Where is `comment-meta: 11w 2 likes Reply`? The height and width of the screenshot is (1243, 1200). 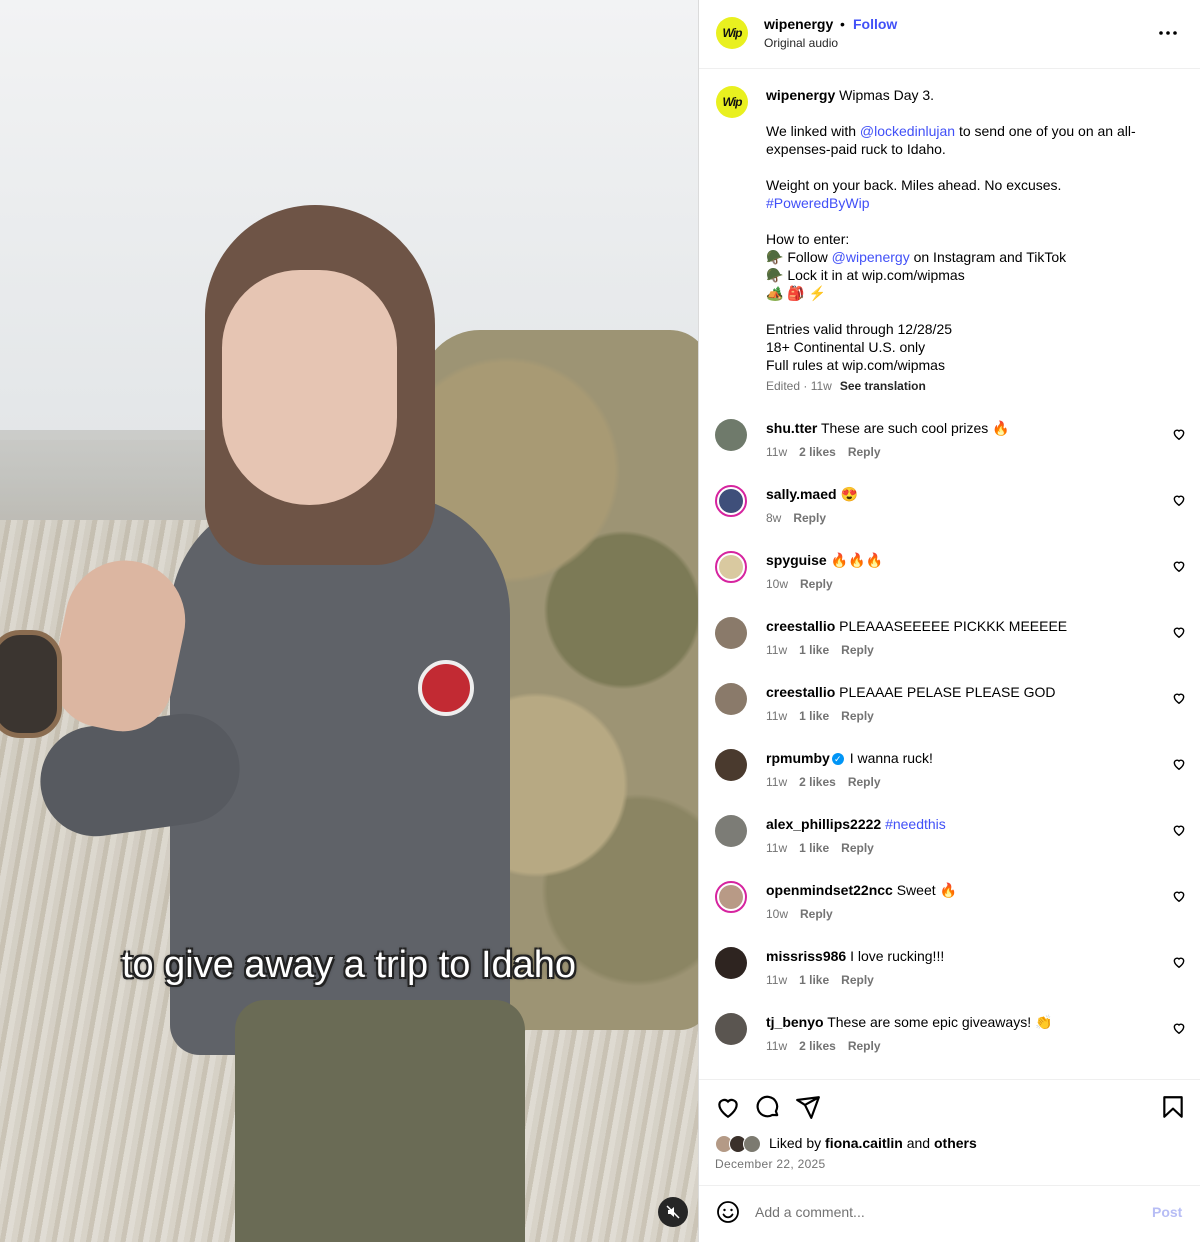
comment-meta: 11w 2 likes Reply is located at coordinates (829, 782).